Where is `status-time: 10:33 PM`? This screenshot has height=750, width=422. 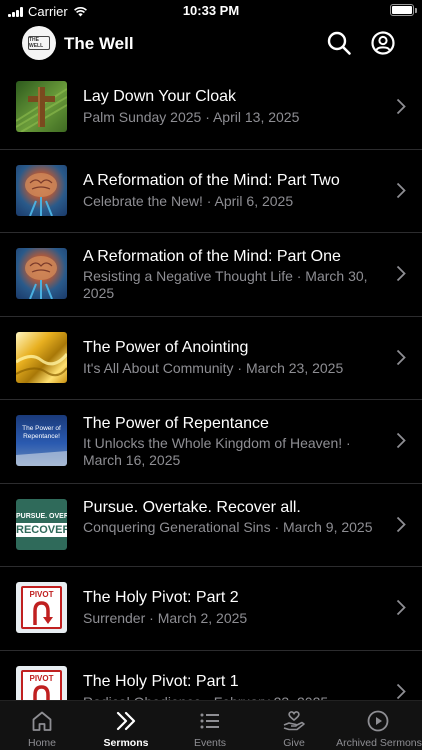 status-time: 10:33 PM is located at coordinates (211, 10).